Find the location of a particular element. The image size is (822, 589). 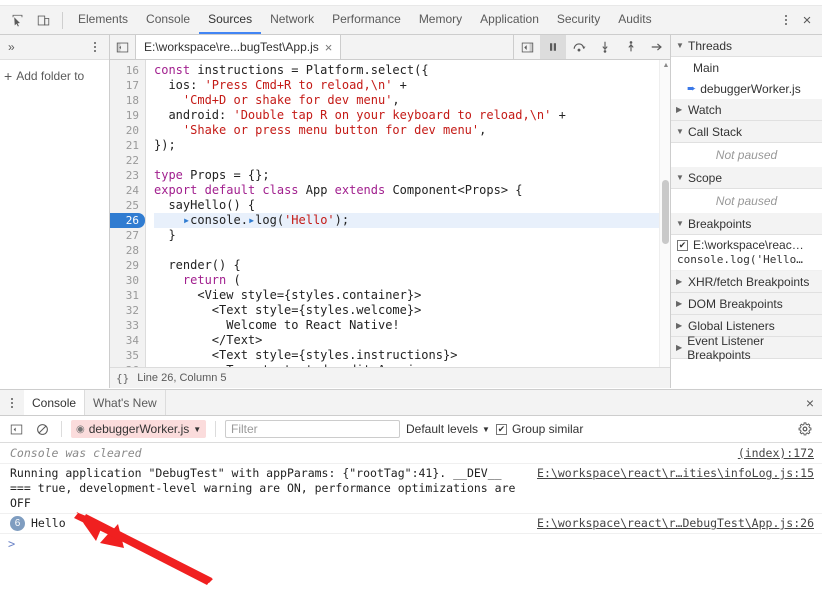

code-line-34: </Text> is located at coordinates (412, 340).